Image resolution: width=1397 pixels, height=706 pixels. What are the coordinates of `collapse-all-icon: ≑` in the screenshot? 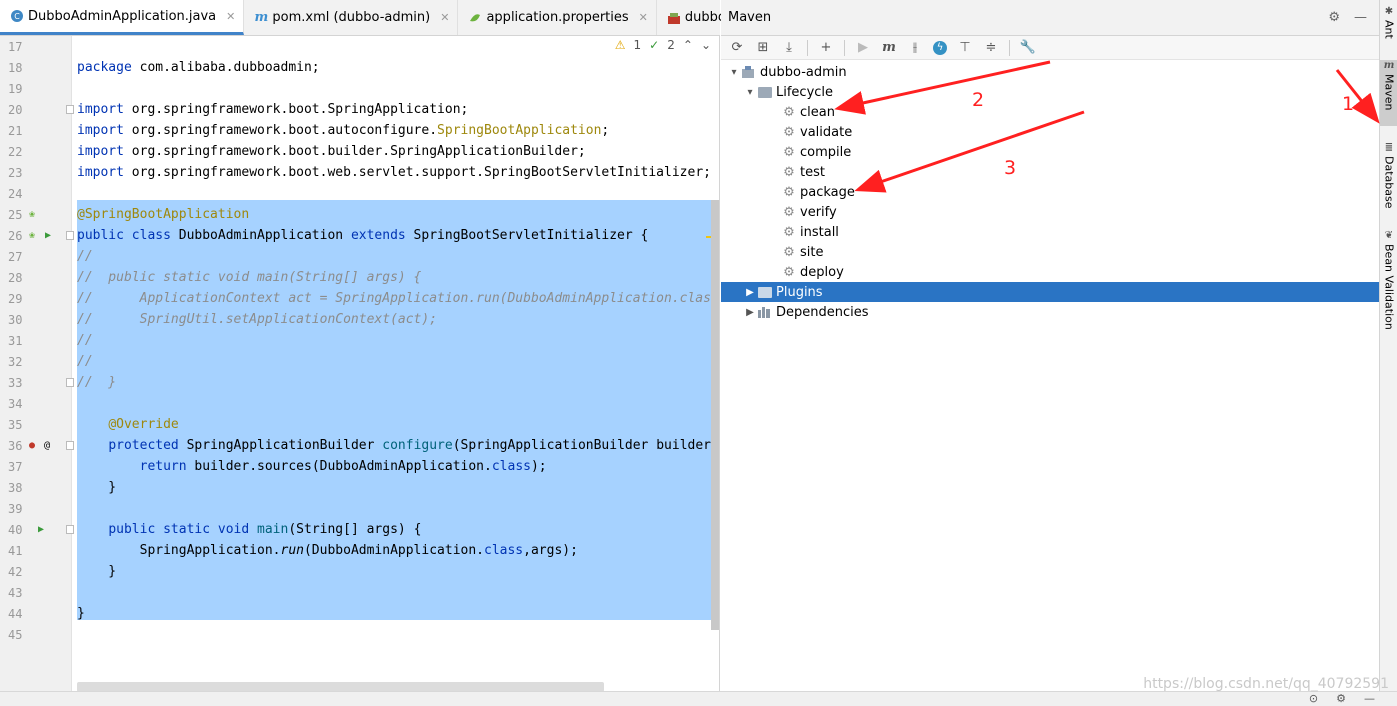 It's located at (991, 48).